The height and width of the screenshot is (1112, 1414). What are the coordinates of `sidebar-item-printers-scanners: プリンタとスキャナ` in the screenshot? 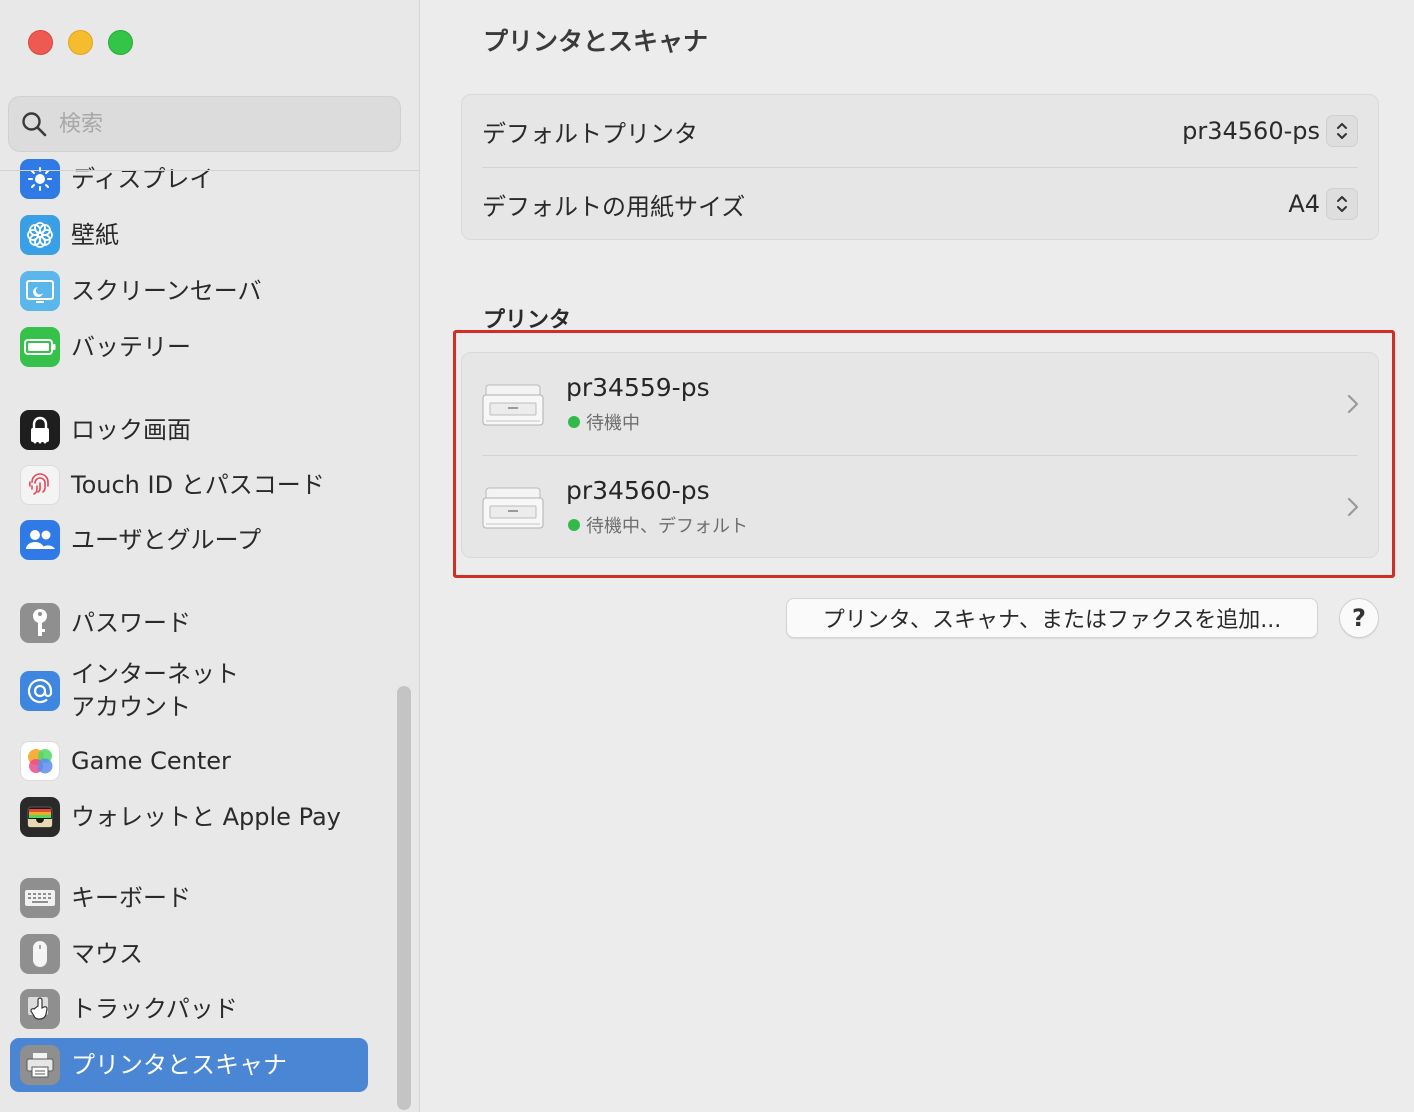 It's located at (189, 1065).